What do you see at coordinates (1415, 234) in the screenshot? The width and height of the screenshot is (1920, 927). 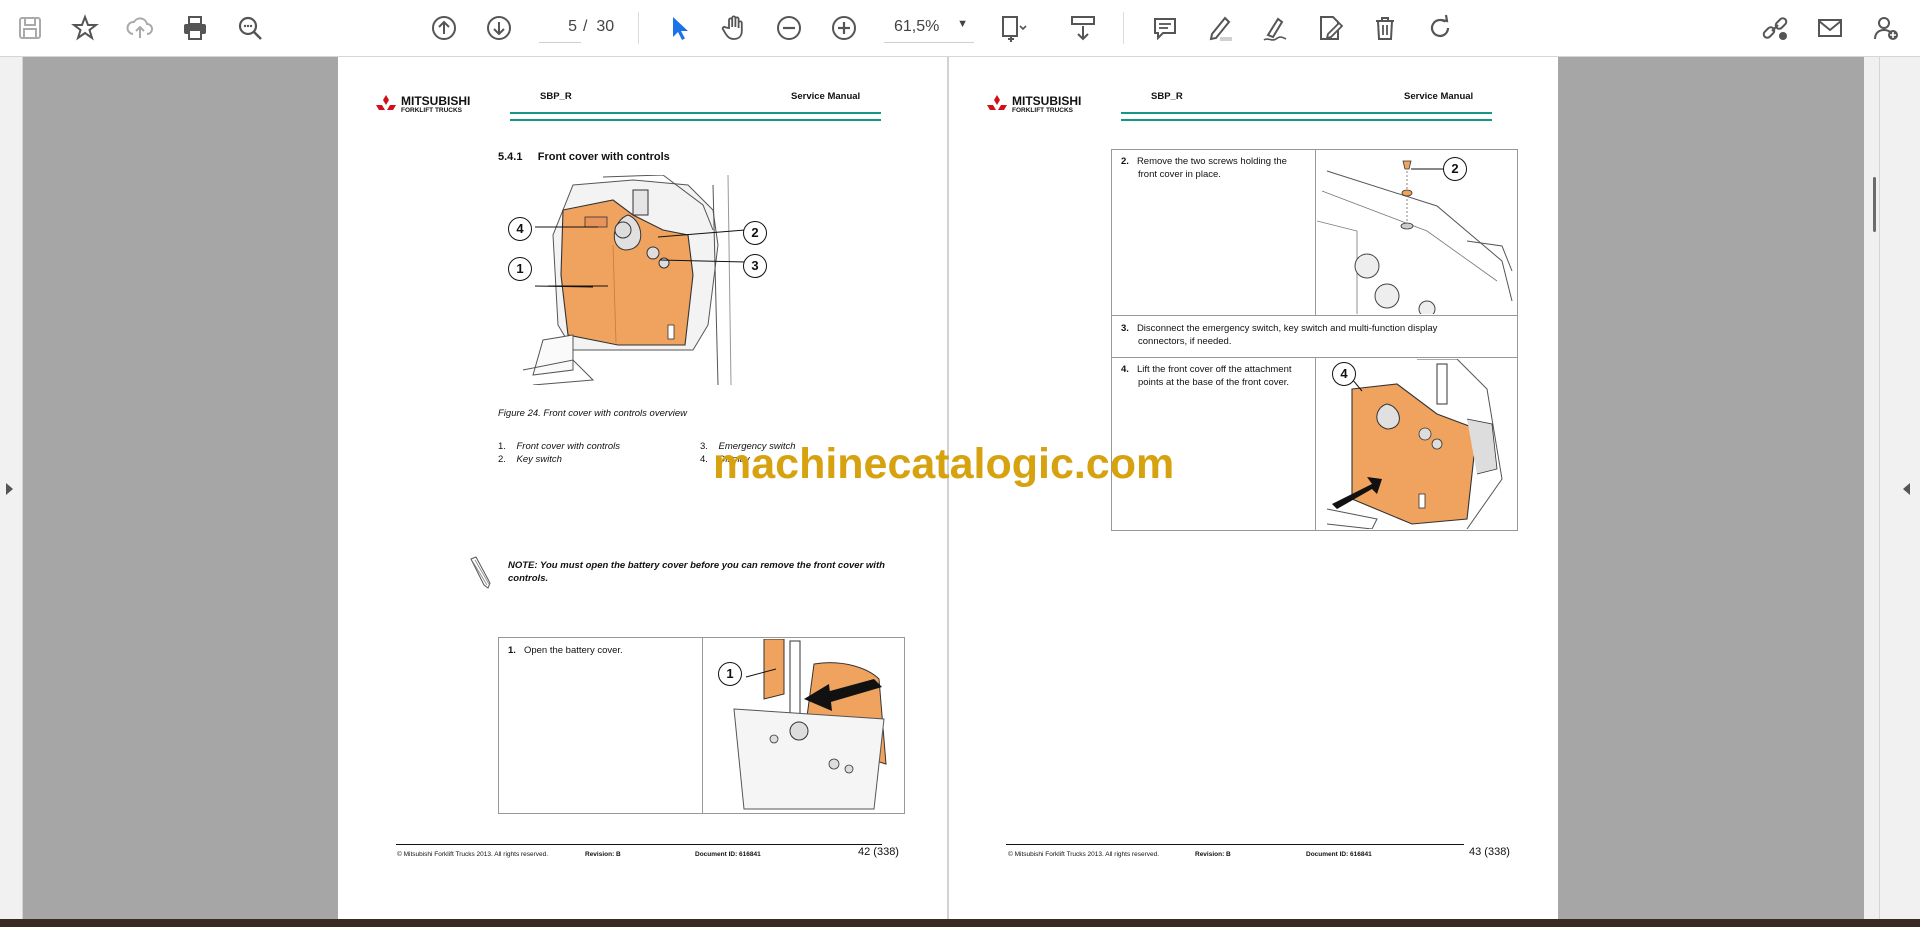 I see `screws-illustration` at bounding box center [1415, 234].